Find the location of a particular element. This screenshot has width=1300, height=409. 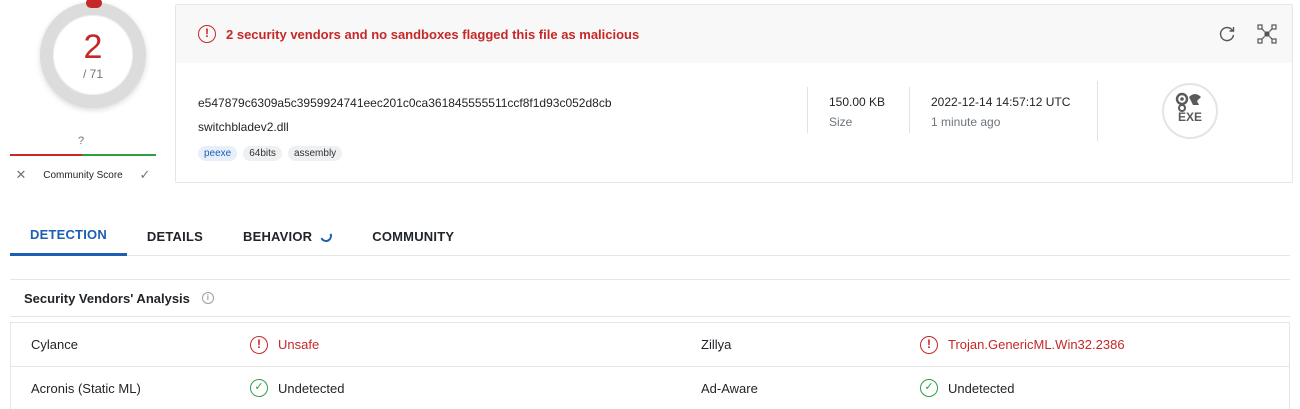

file-tag: peexe is located at coordinates (218, 153).